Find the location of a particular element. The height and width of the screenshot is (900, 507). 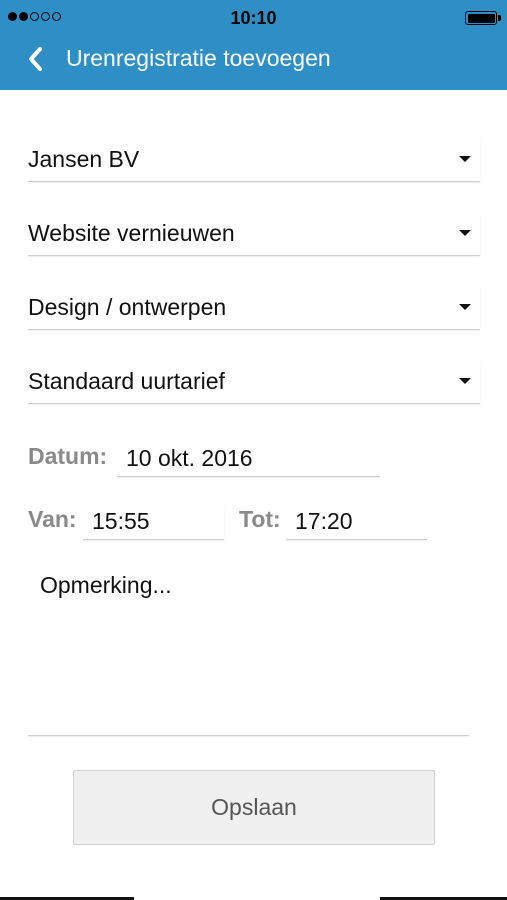

save-button: Opslaan is located at coordinates (254, 807).